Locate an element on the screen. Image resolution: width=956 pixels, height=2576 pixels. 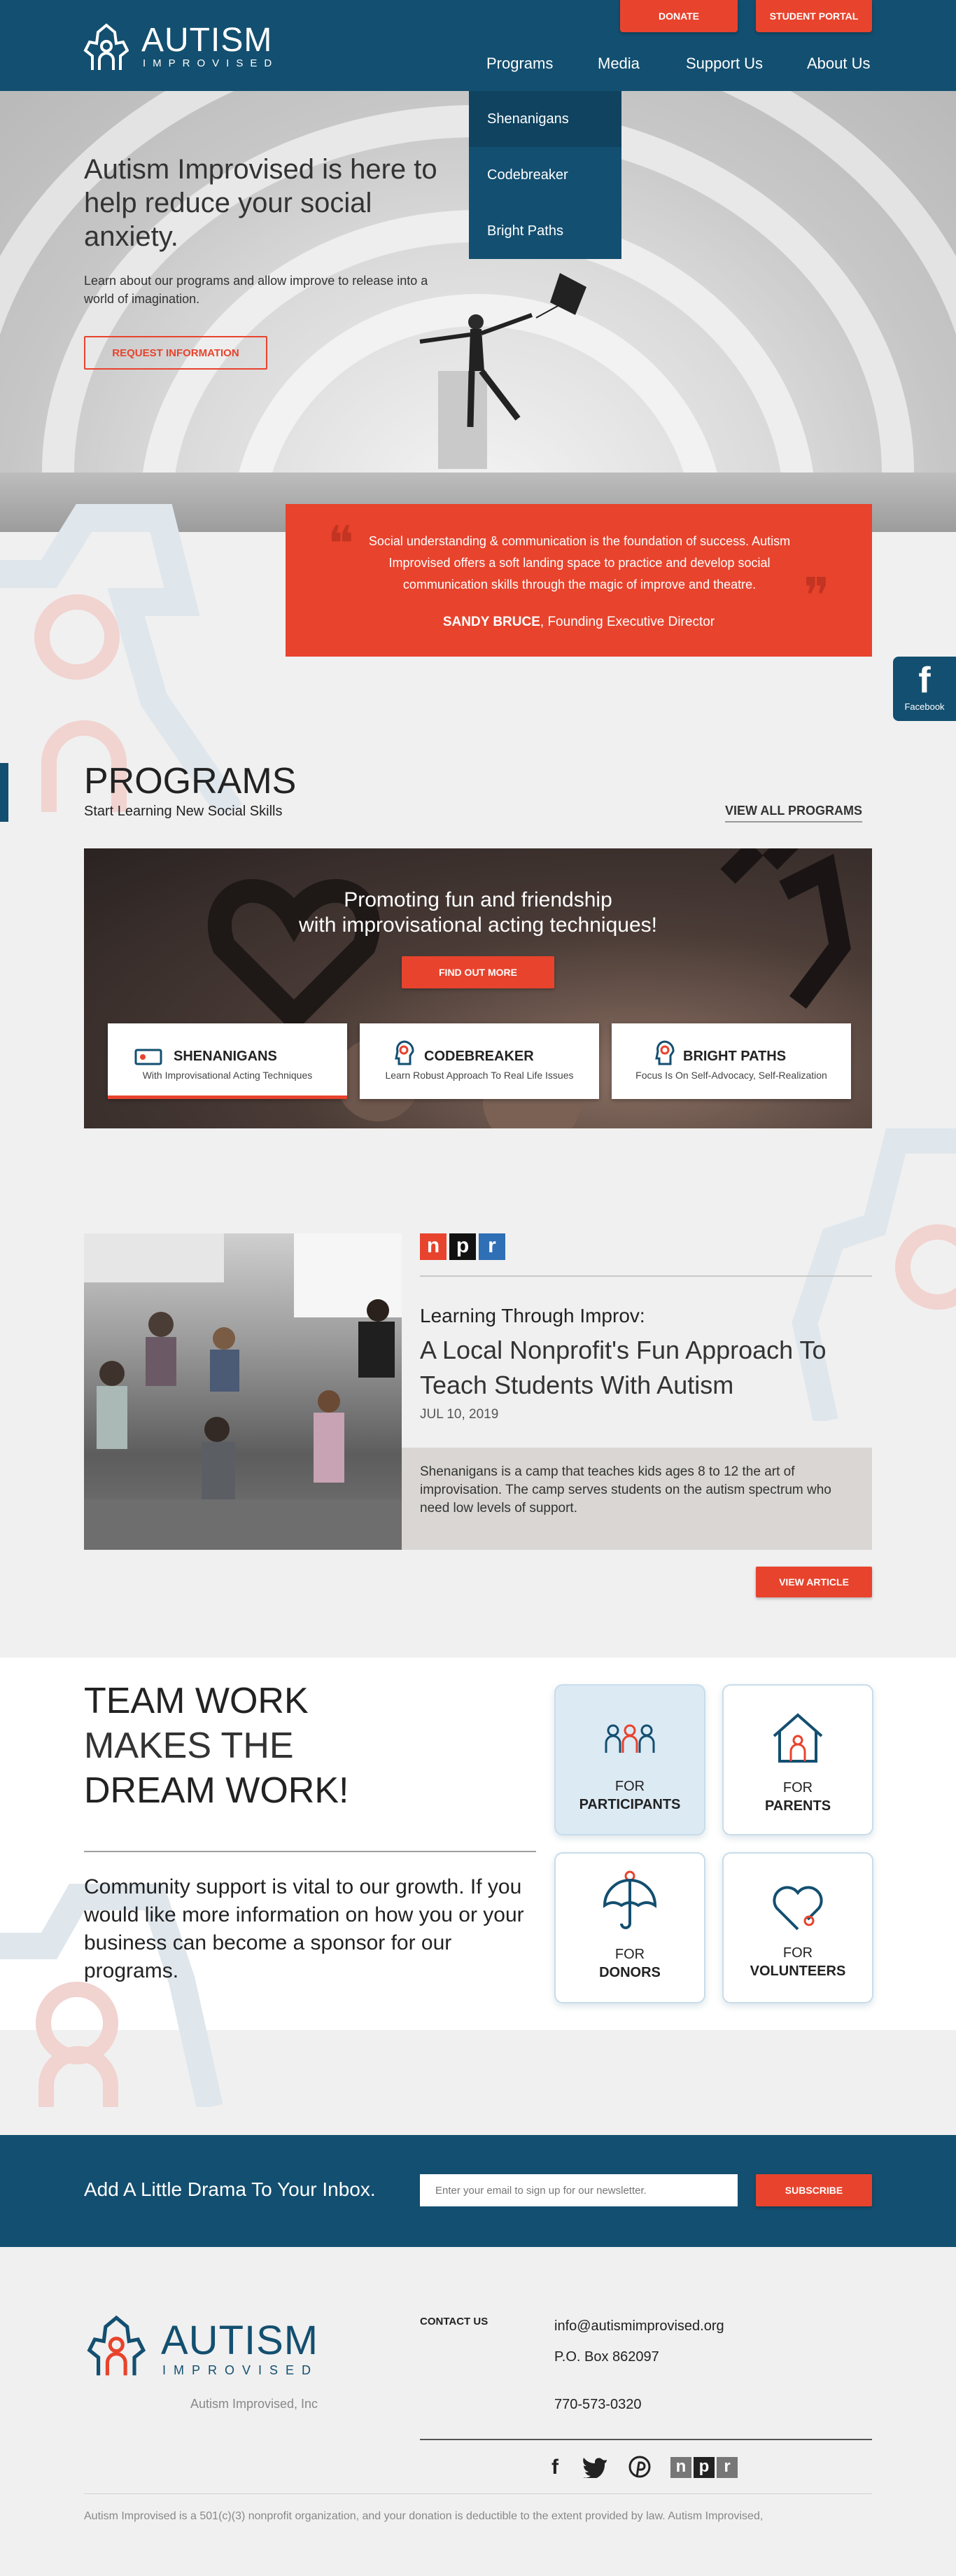
footer-logo-icon is located at coordinates (117, 2345).